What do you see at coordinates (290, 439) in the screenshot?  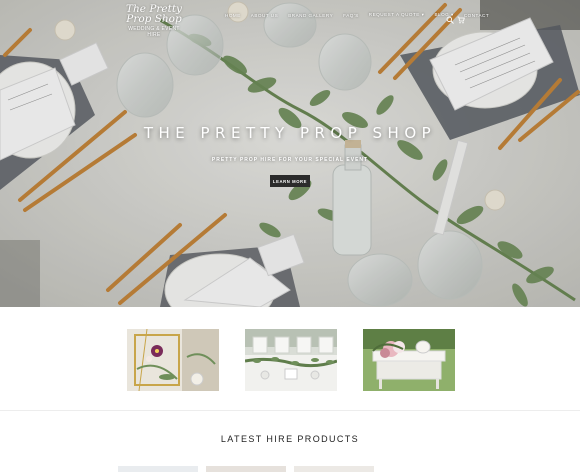 I see `latest-hire-products-title: LATEST HIRE PRODUCTS` at bounding box center [290, 439].